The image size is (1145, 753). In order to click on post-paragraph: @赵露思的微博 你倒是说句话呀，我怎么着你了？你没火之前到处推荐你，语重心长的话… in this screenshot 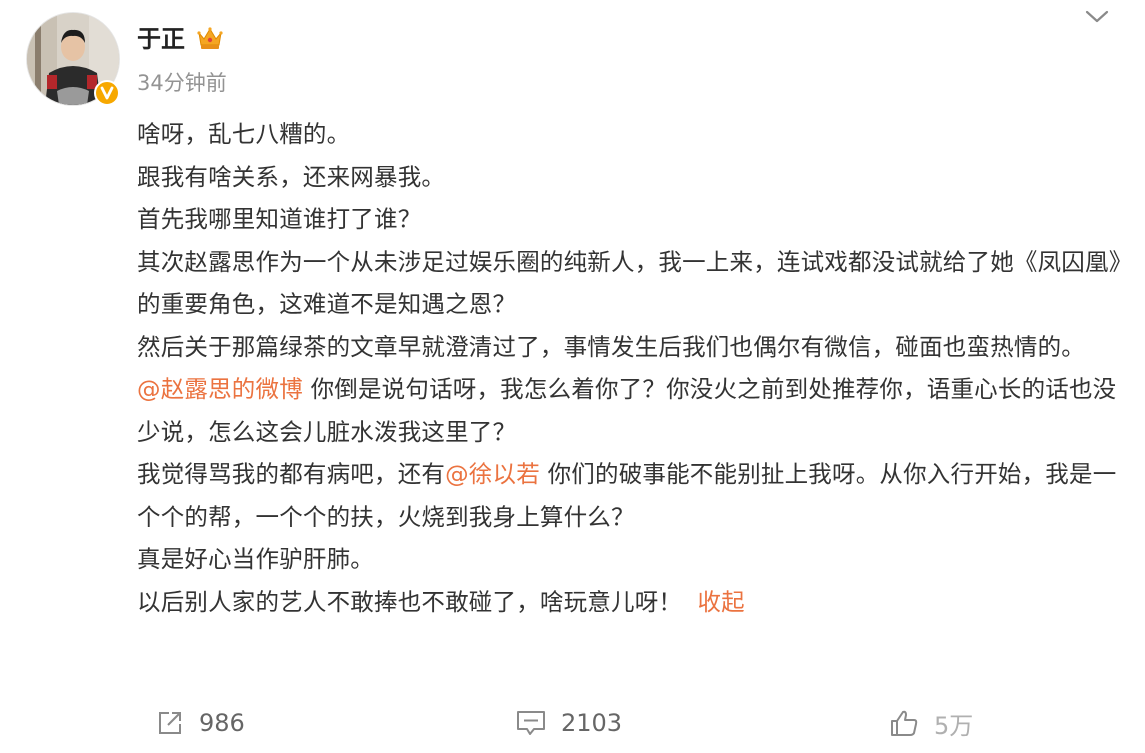, I will do `click(632, 410)`.